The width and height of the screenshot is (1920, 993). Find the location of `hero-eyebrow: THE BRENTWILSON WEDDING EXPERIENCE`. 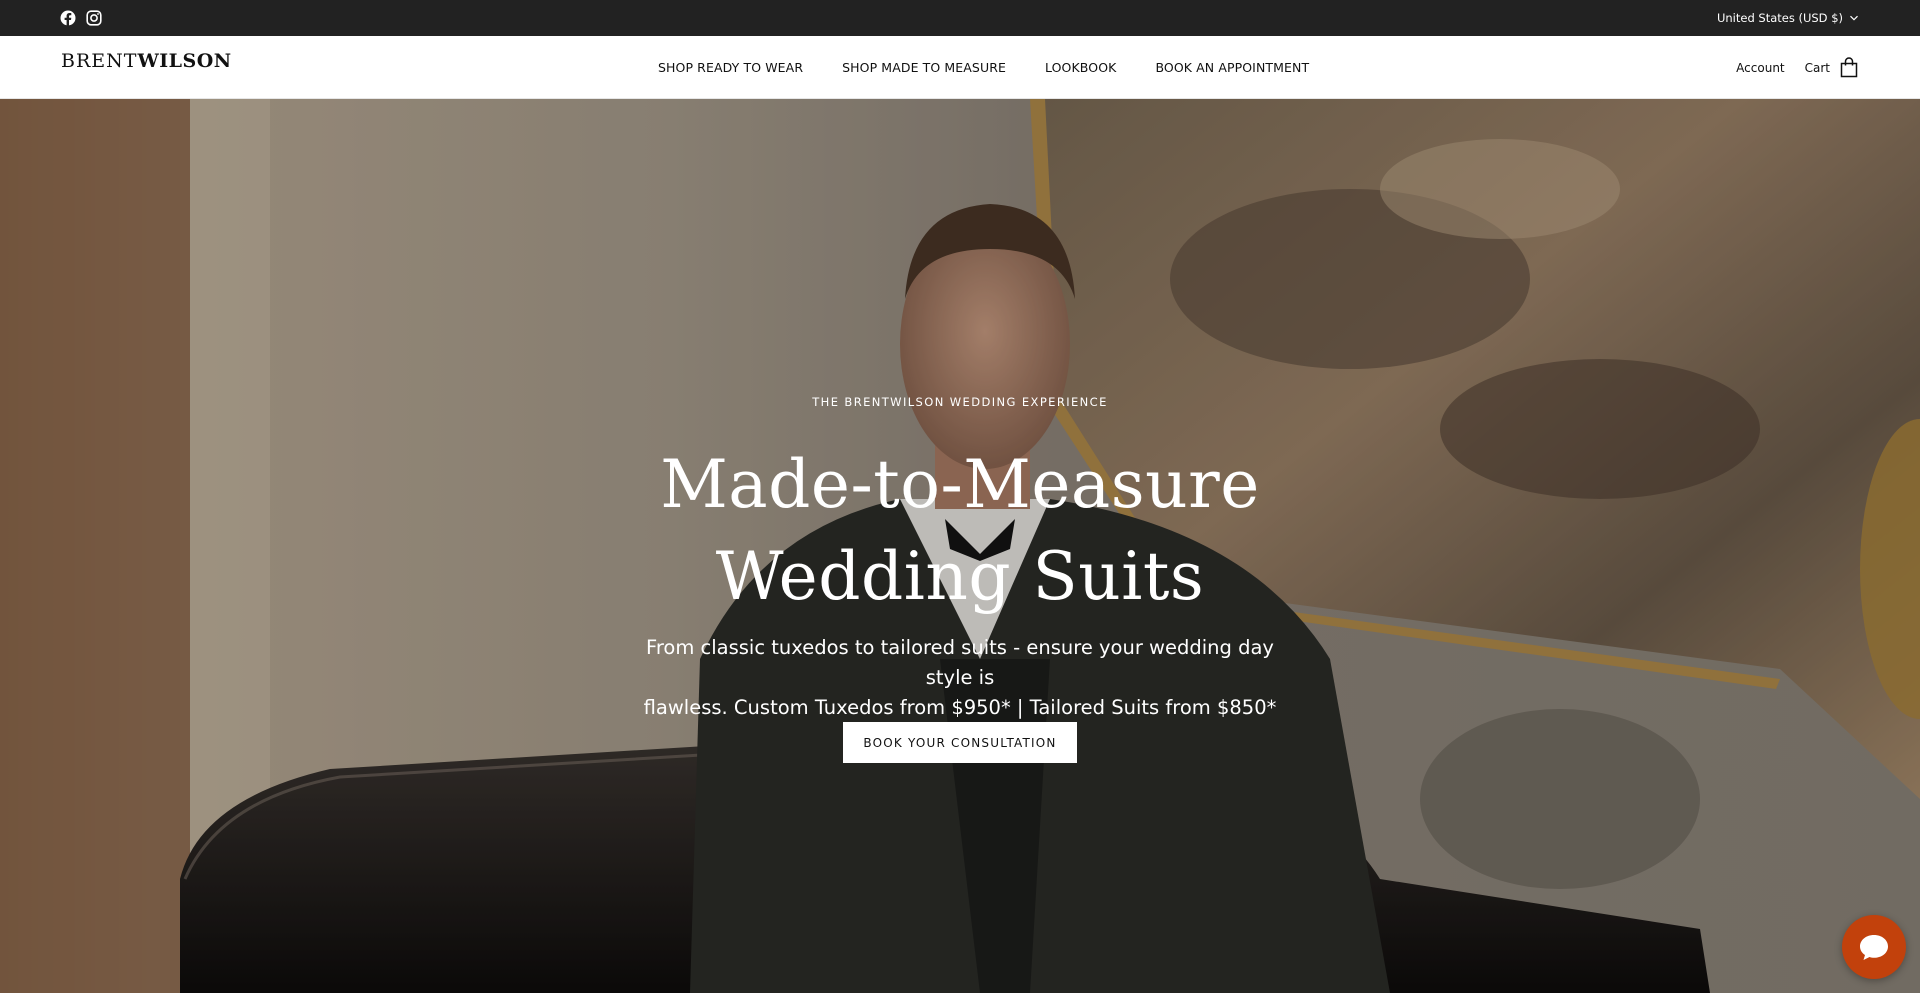

hero-eyebrow: THE BRENTWILSON WEDDING EXPERIENCE is located at coordinates (960, 402).